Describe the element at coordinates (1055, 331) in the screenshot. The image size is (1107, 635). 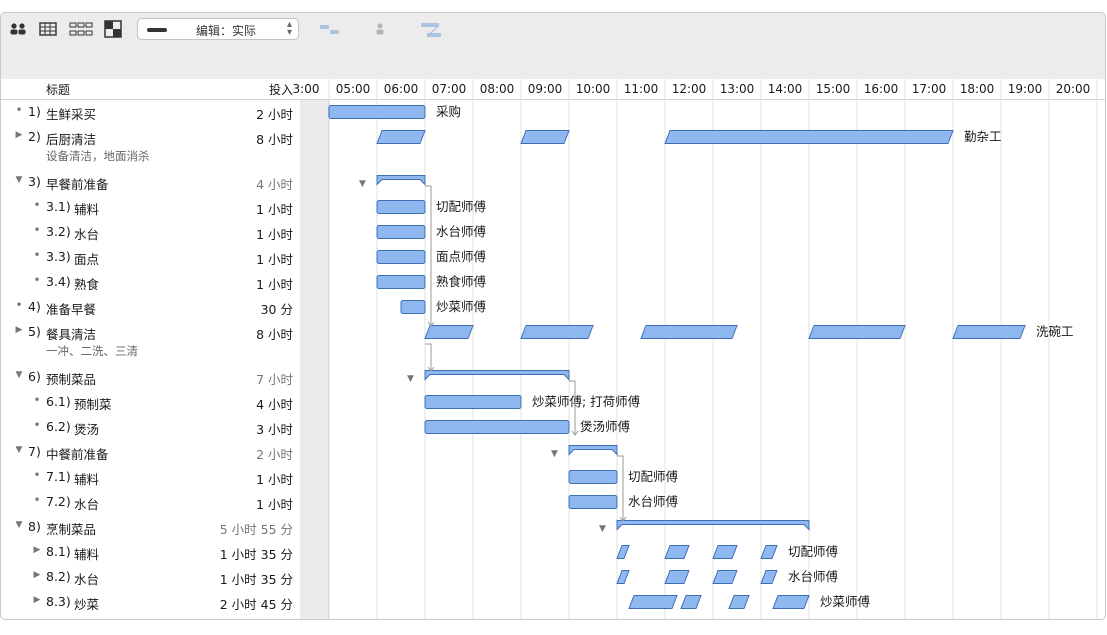
I see `resource-label: 洗碗工` at that location.